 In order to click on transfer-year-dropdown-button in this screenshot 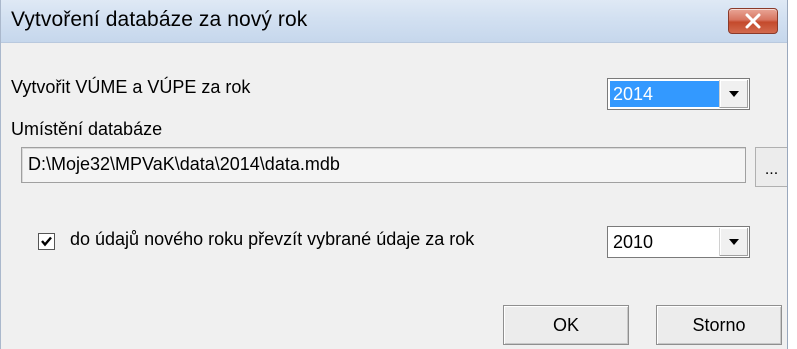, I will do `click(733, 242)`.